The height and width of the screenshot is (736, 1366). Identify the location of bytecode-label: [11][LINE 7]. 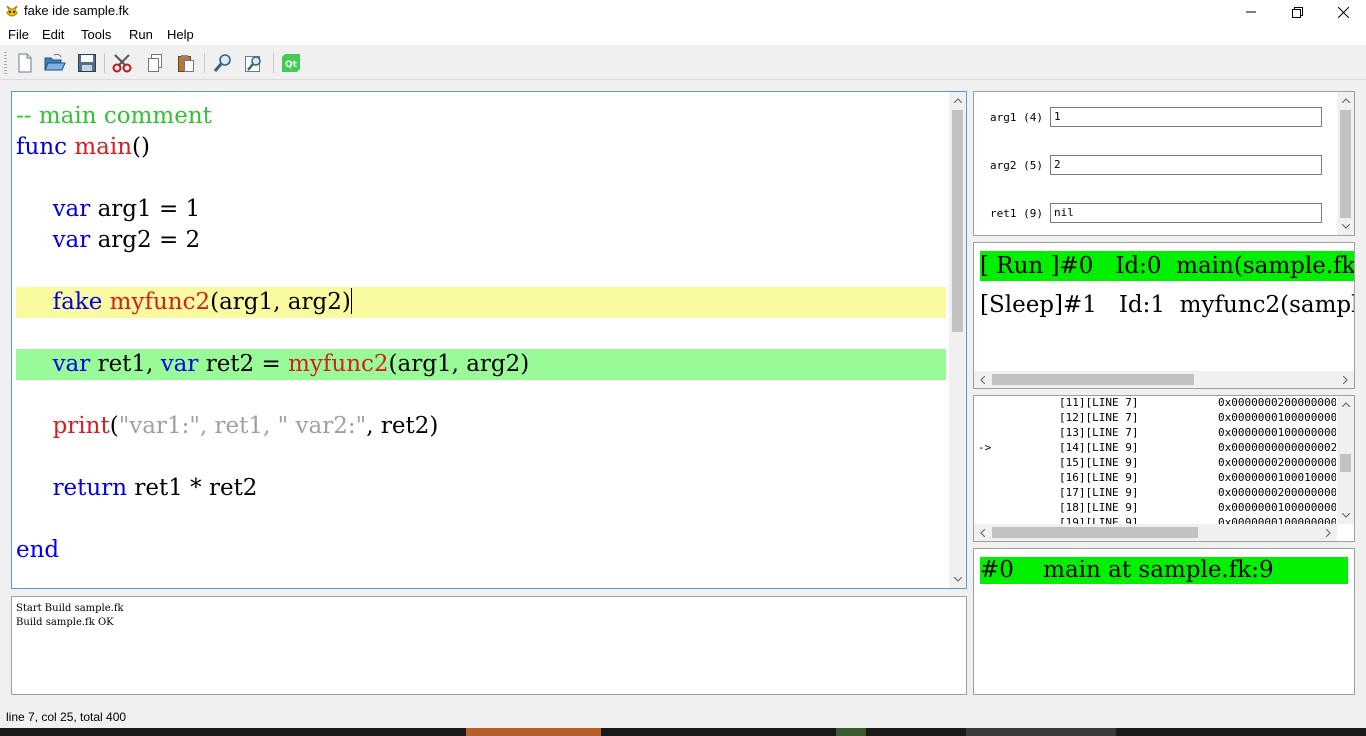
(1099, 402).